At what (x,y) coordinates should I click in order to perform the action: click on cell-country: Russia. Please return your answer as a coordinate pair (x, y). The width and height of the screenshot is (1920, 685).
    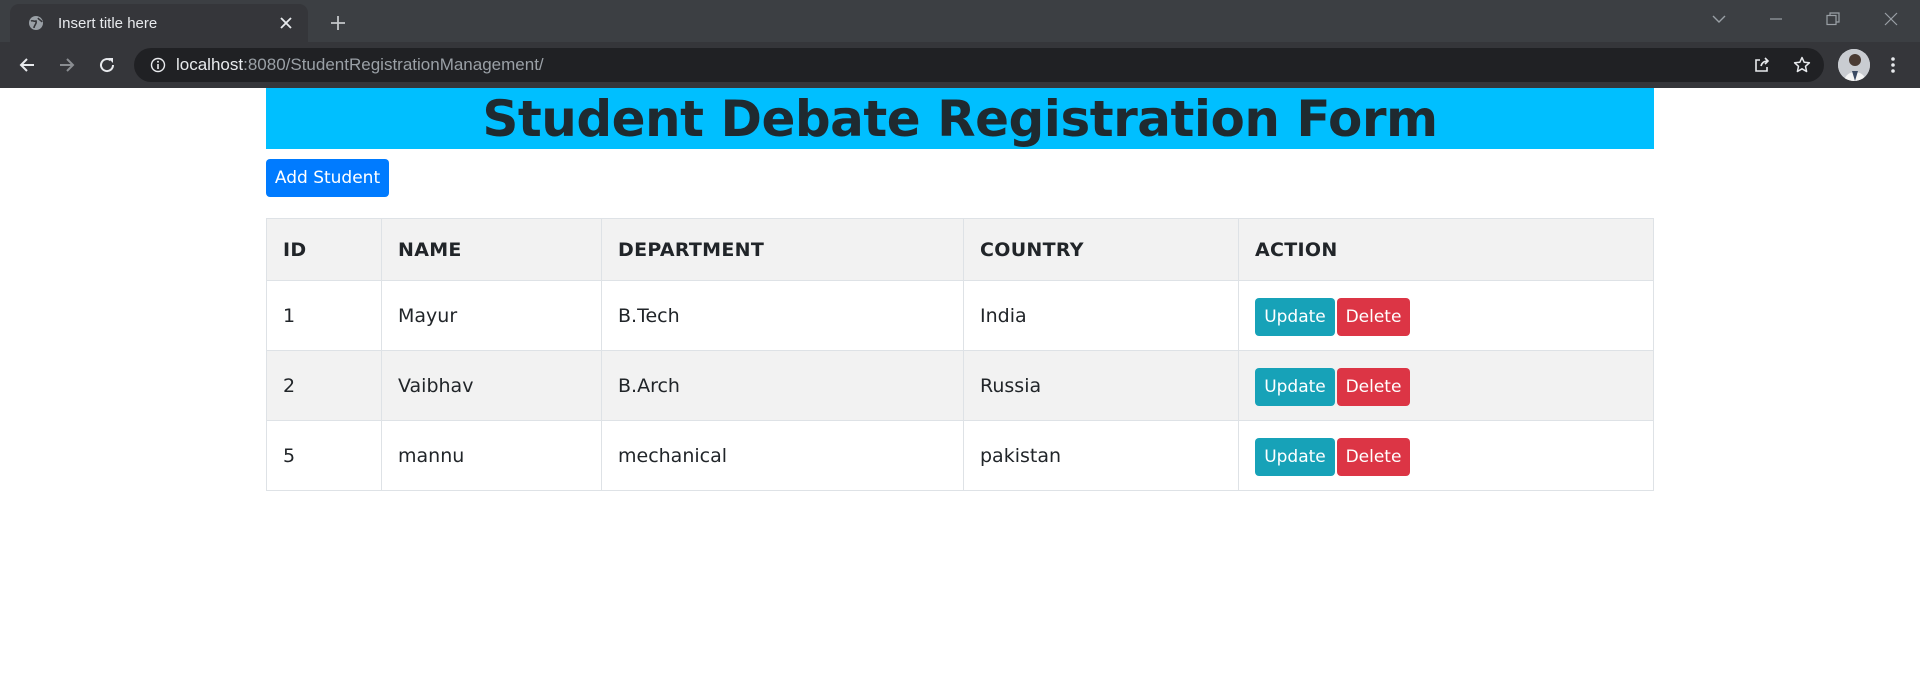
    Looking at the image, I should click on (1101, 385).